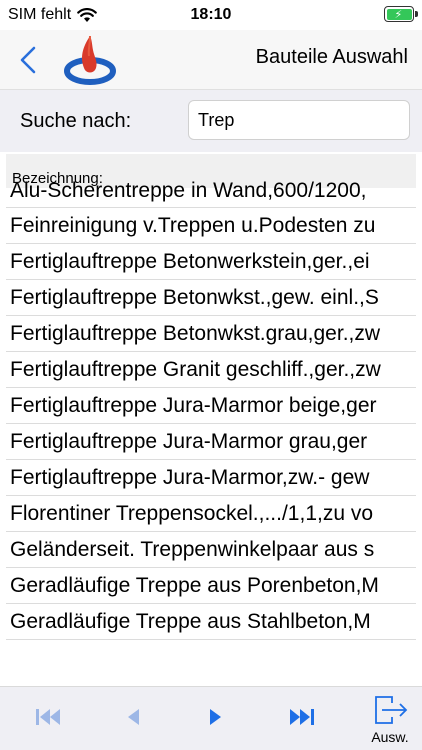 Image resolution: width=422 pixels, height=750 pixels. Describe the element at coordinates (211, 586) in the screenshot. I see `list-item: Geradläufige Treppe aus Porenbeton,M` at that location.